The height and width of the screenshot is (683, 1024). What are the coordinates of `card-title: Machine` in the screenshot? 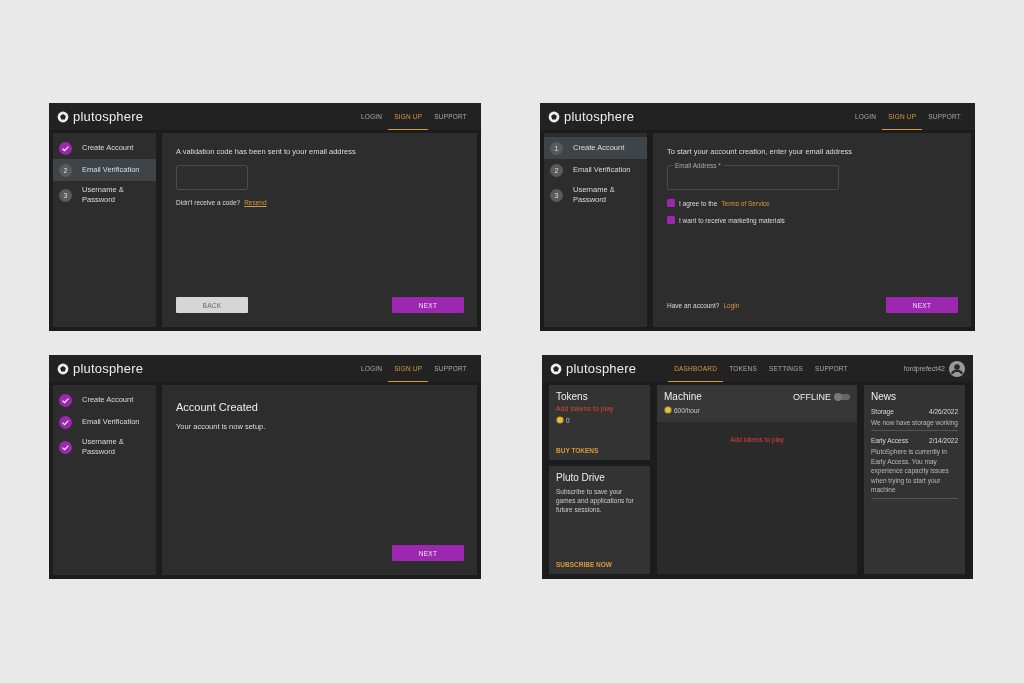 It's located at (683, 396).